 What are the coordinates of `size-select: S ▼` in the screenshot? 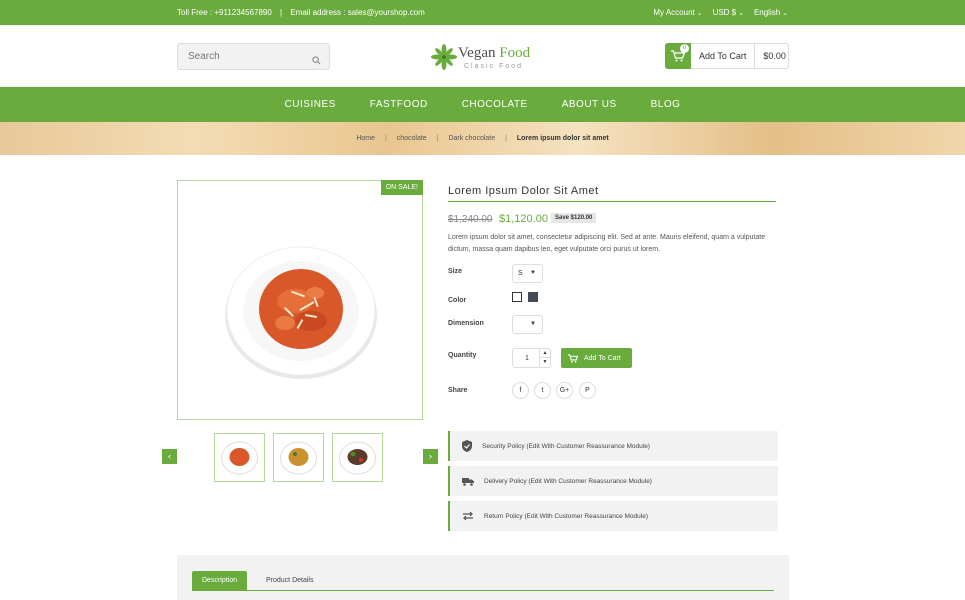 It's located at (527, 273).